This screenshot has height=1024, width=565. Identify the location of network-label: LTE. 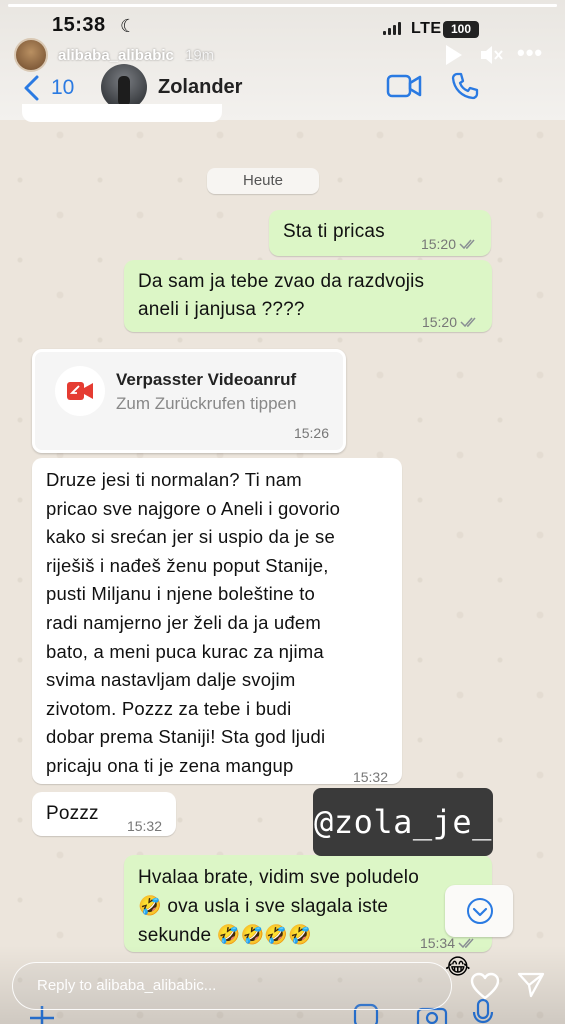
(426, 28).